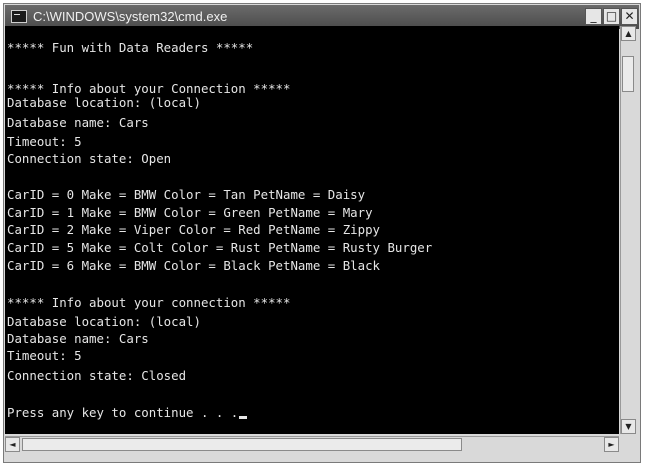  Describe the element at coordinates (12, 444) in the screenshot. I see `scroll-left-button: ◄` at that location.